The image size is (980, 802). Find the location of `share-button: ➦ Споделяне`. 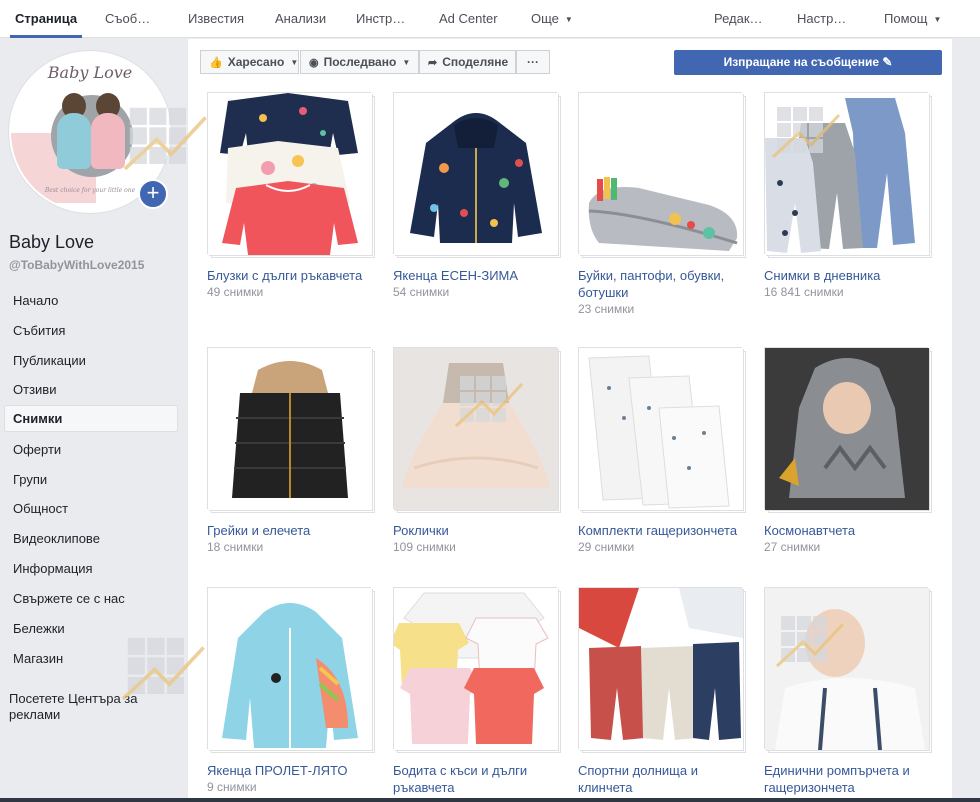

share-button: ➦ Споделяне is located at coordinates (467, 62).